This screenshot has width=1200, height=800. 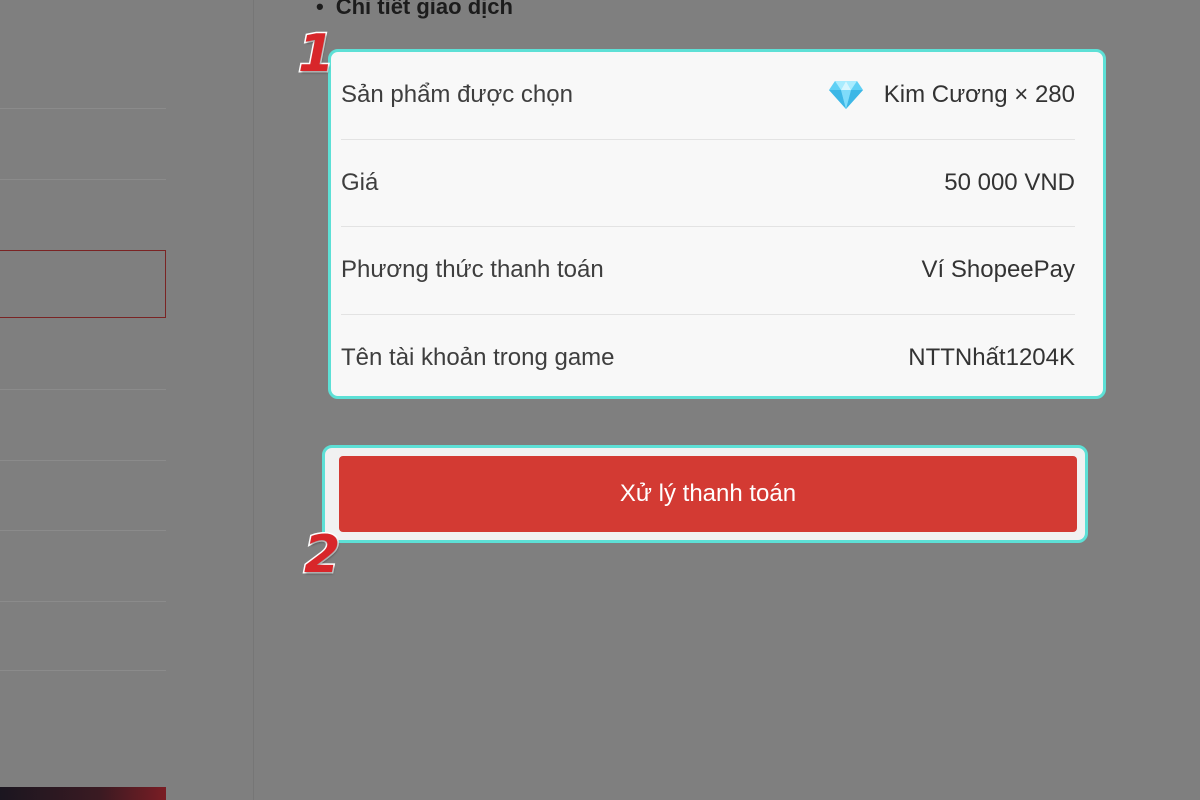 I want to click on section-title-text: Chi tiết giao dịch, so click(x=424, y=9).